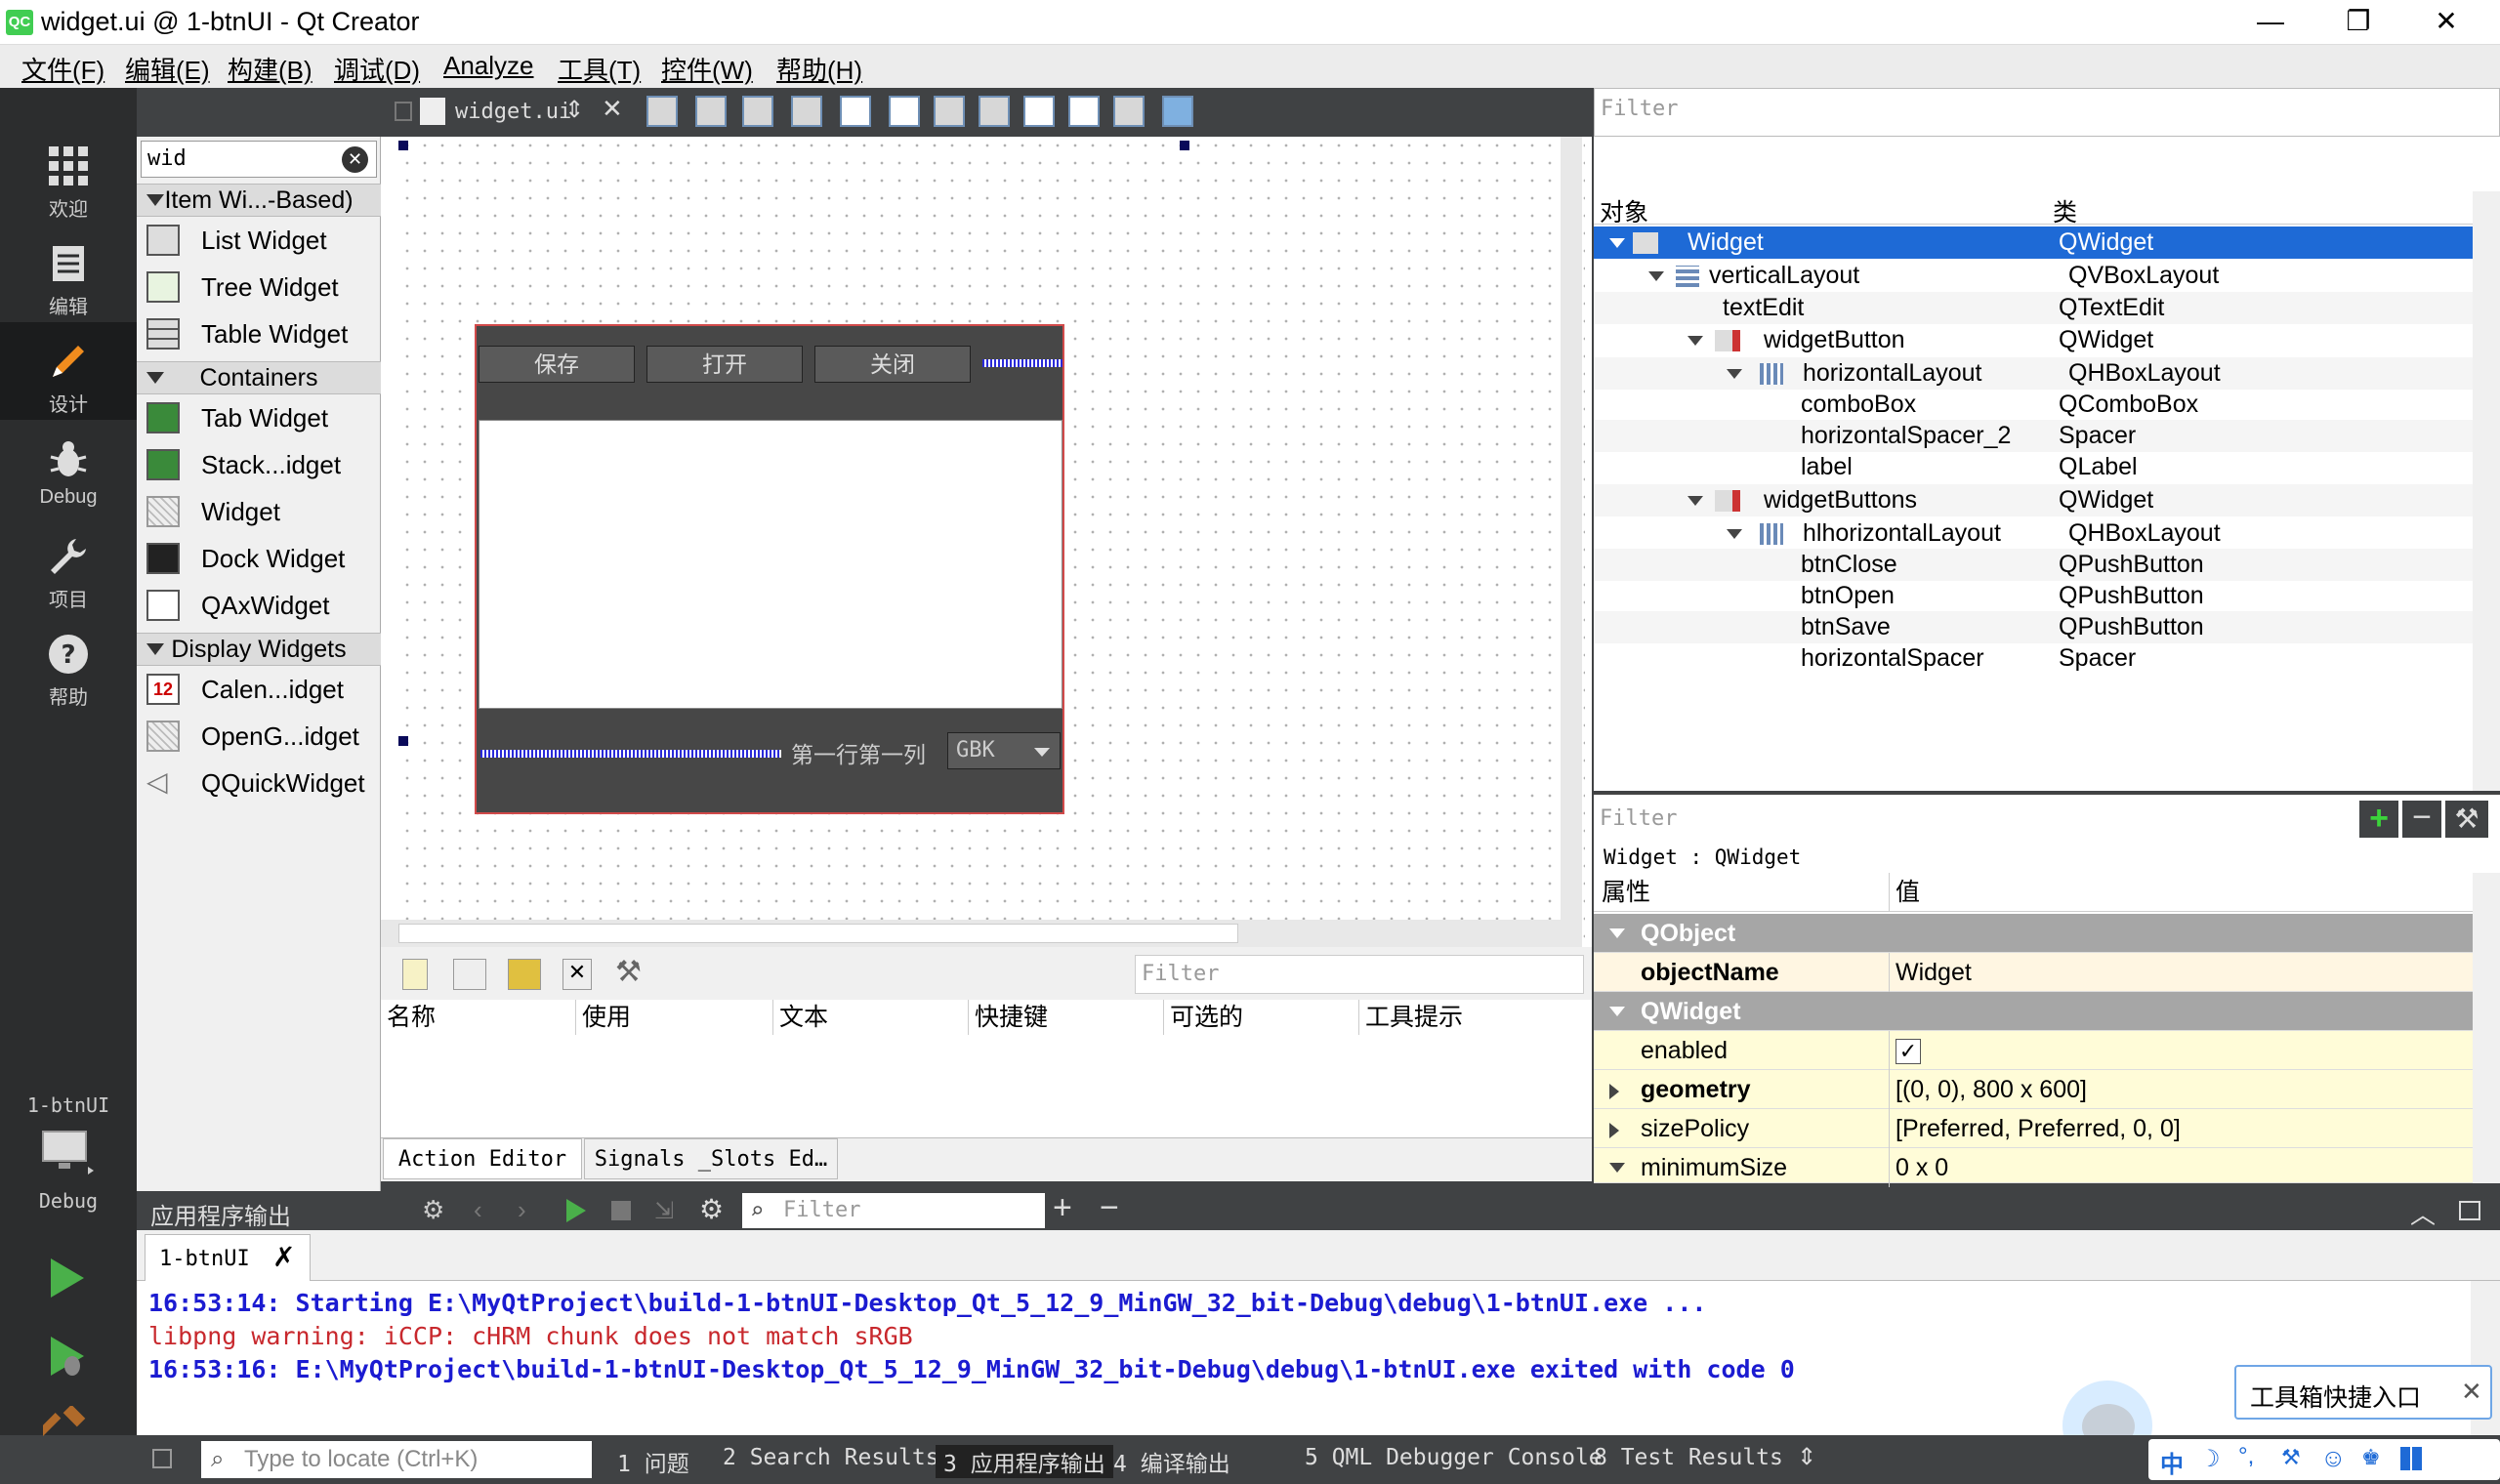 This screenshot has height=1484, width=2500. What do you see at coordinates (2423, 1213) in the screenshot?
I see `maximize-pane-icon: ︿` at bounding box center [2423, 1213].